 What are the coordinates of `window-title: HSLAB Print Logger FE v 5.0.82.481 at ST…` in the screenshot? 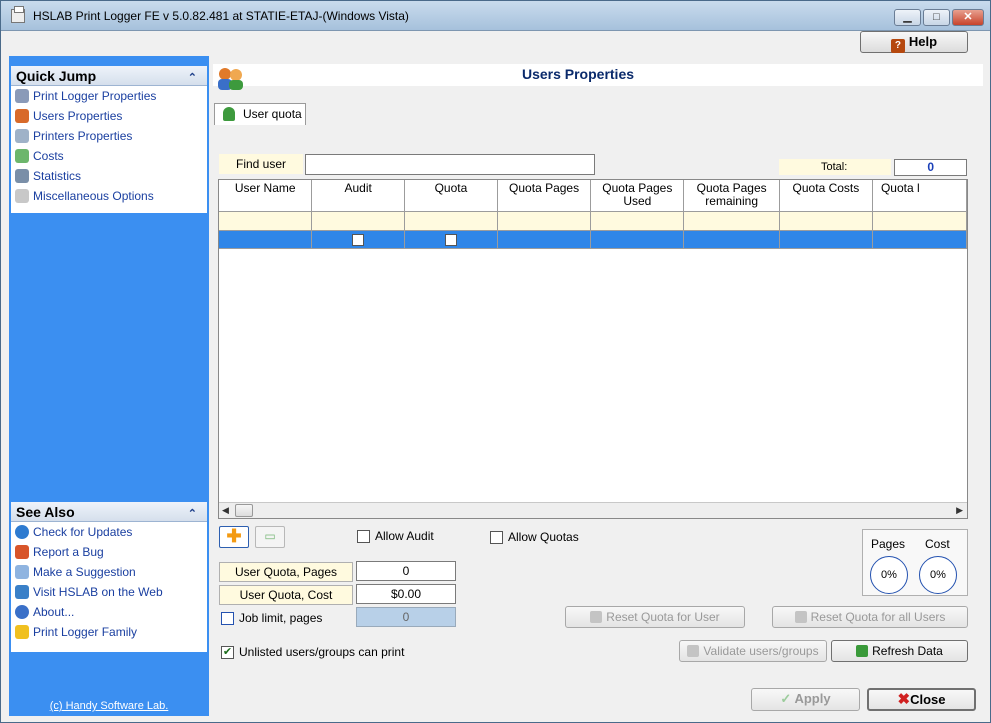 It's located at (221, 16).